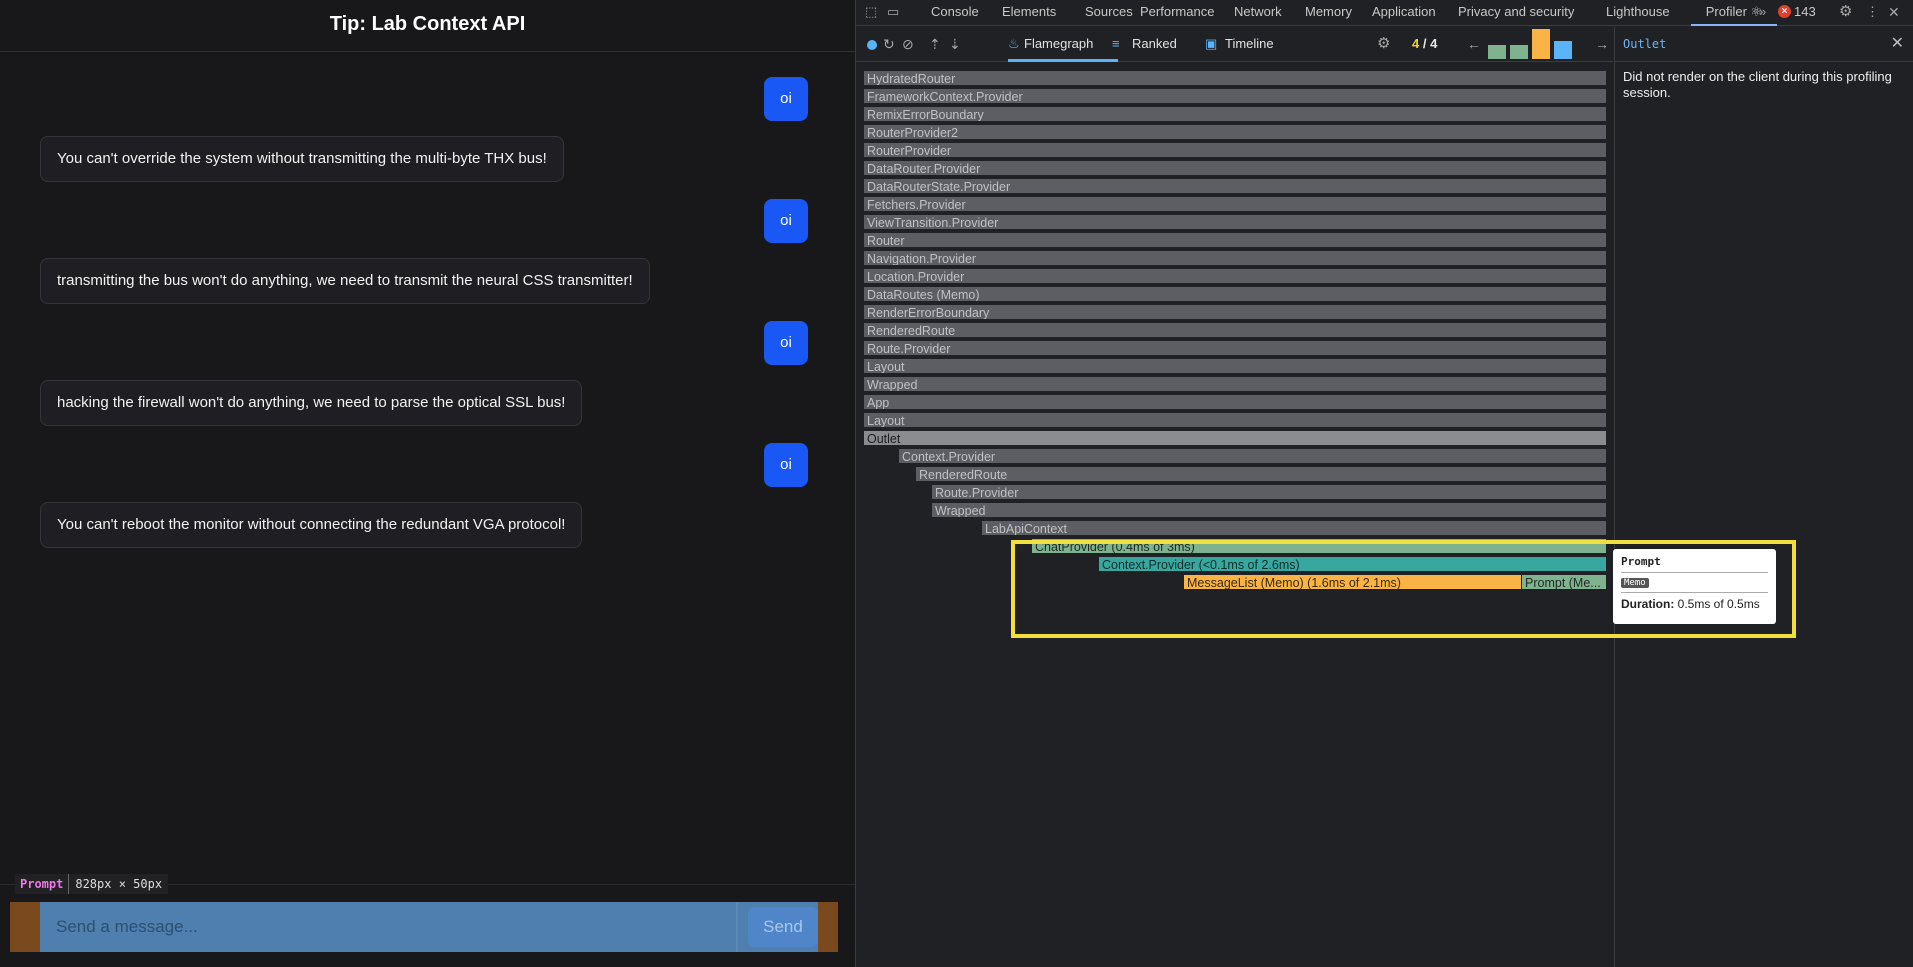  What do you see at coordinates (889, 44) in the screenshot?
I see `reload-profile-icon: ↻` at bounding box center [889, 44].